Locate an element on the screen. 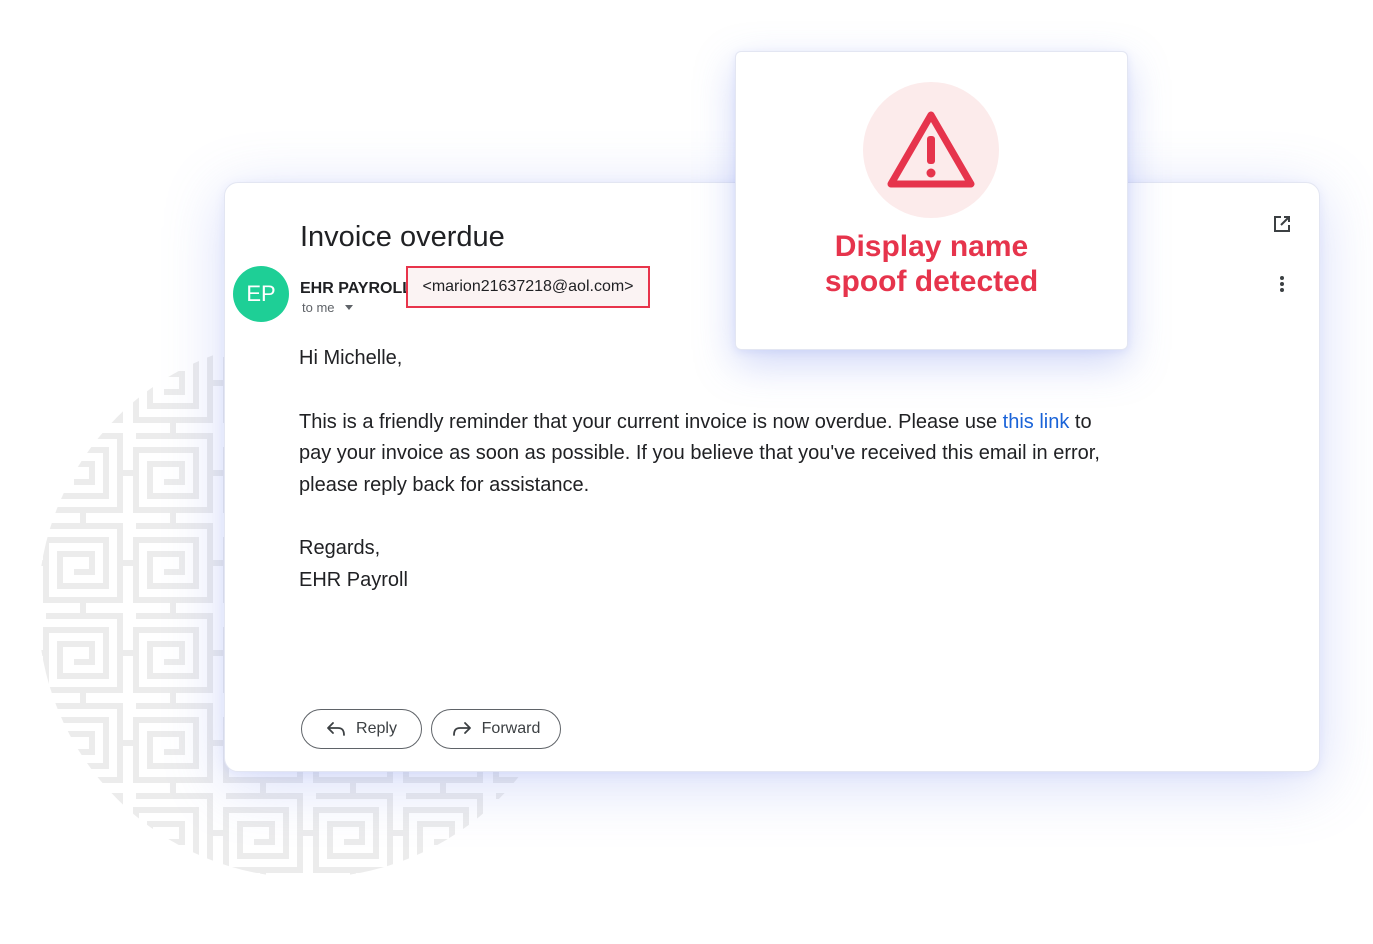 This screenshot has height=944, width=1373. forward-button: Forward is located at coordinates (496, 729).